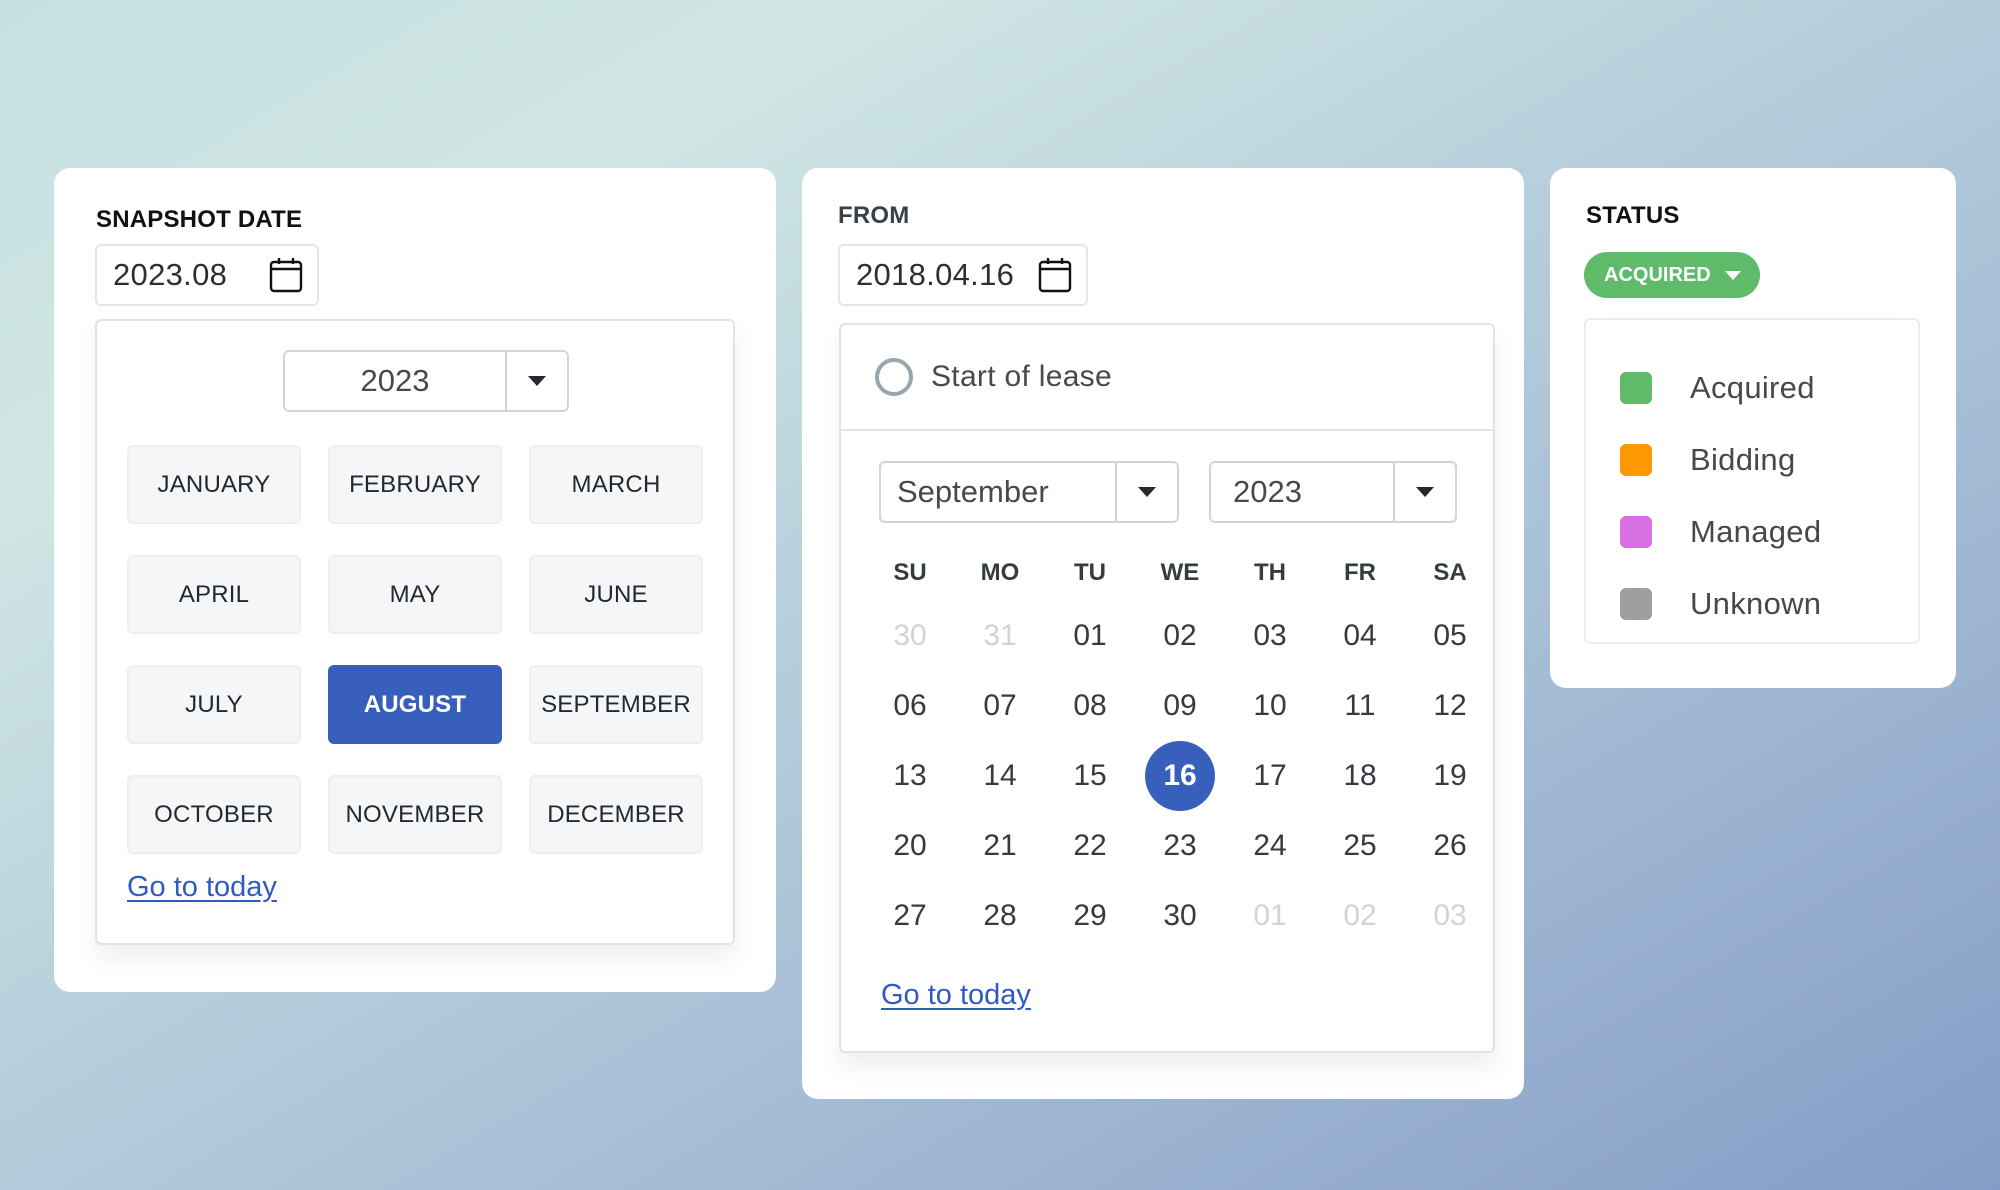 Image resolution: width=2000 pixels, height=1190 pixels. I want to click on day-number: 02, so click(1360, 915).